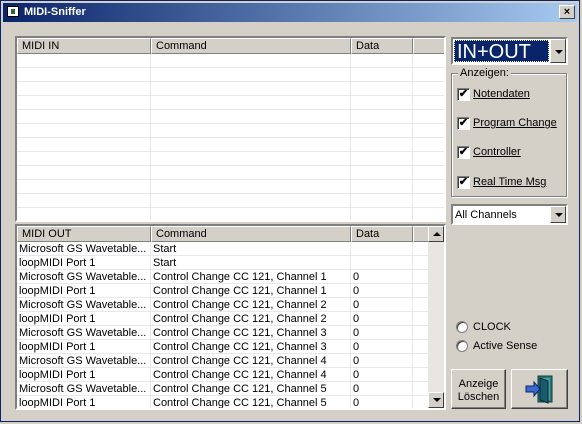  Describe the element at coordinates (501, 94) in the screenshot. I see `checkbox-label: Notendaten` at that location.